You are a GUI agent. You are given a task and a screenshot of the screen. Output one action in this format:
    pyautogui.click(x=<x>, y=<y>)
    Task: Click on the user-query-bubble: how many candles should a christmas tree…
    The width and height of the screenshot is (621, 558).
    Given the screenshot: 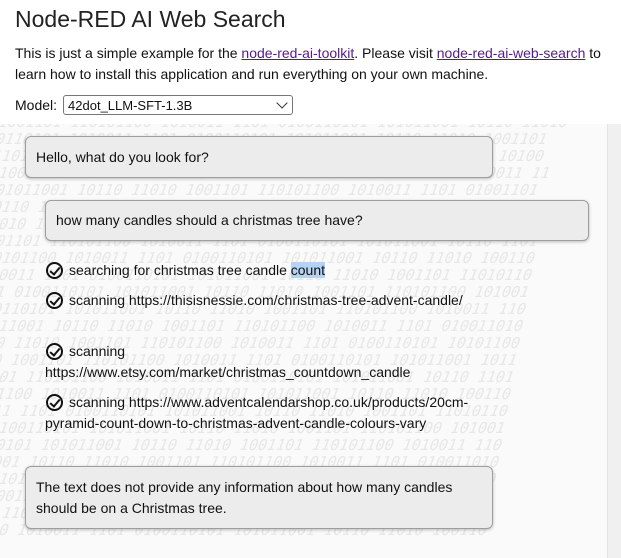 What is the action you would take?
    pyautogui.click(x=317, y=220)
    